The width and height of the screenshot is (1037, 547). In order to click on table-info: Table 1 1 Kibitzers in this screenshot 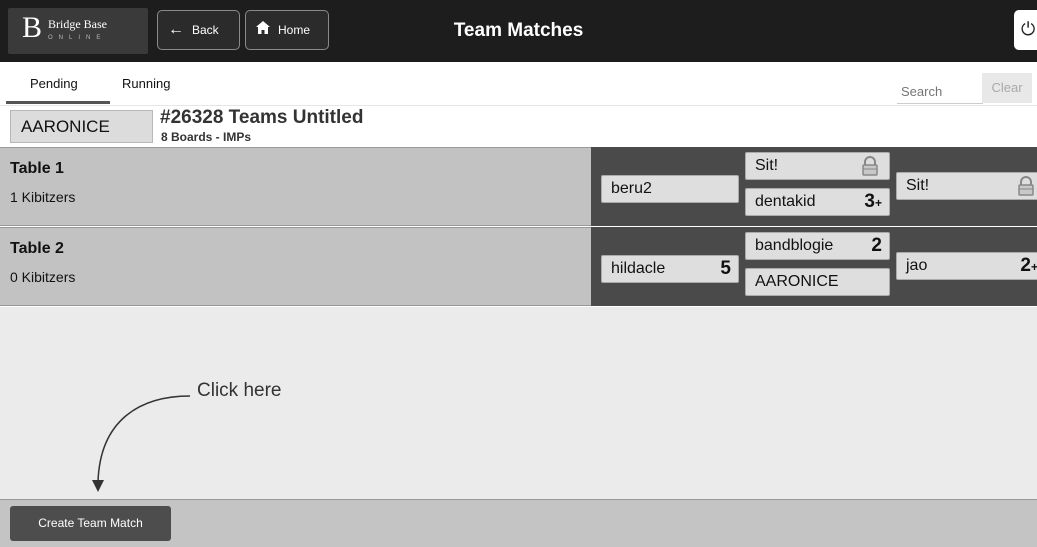, I will do `click(295, 186)`.